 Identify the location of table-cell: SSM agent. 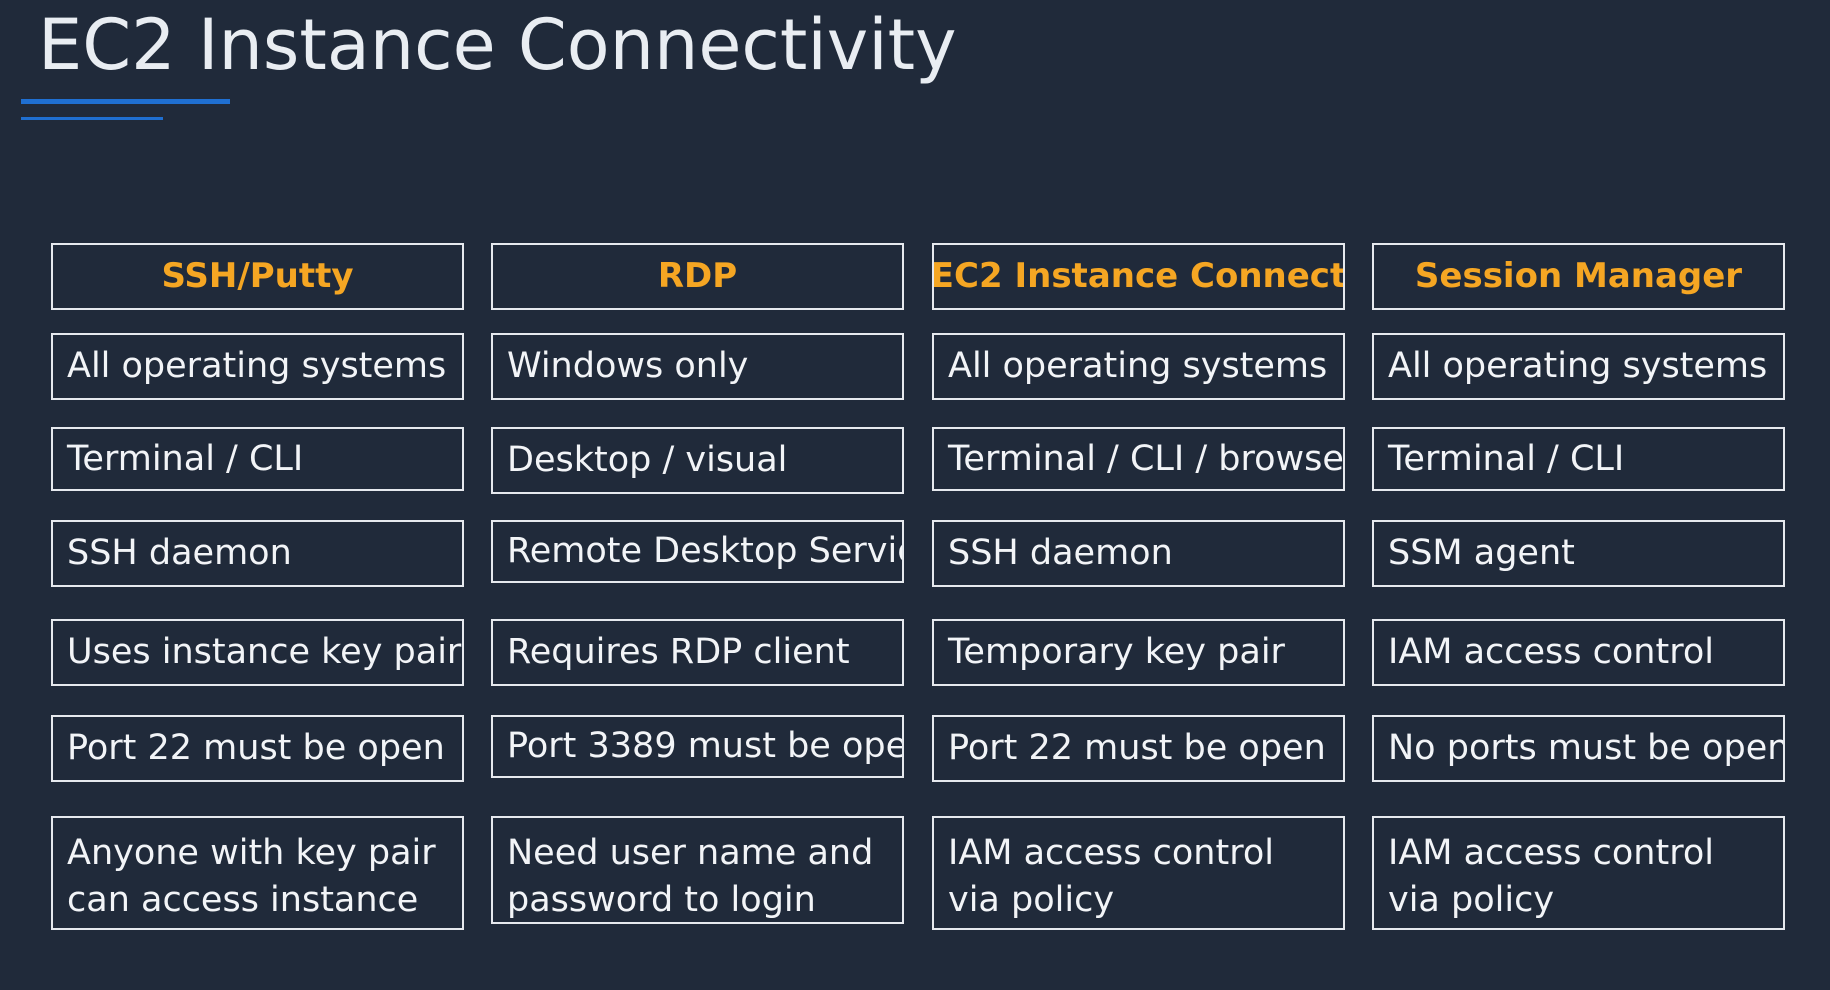
(1578, 553).